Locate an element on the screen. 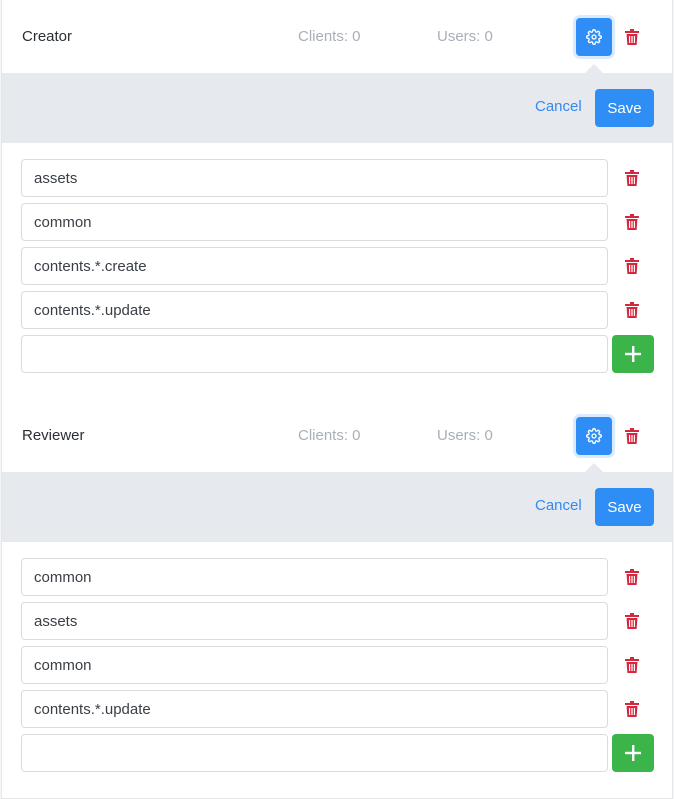  role-header: Creator Clients: 0 Users: 0 is located at coordinates (337, 36).